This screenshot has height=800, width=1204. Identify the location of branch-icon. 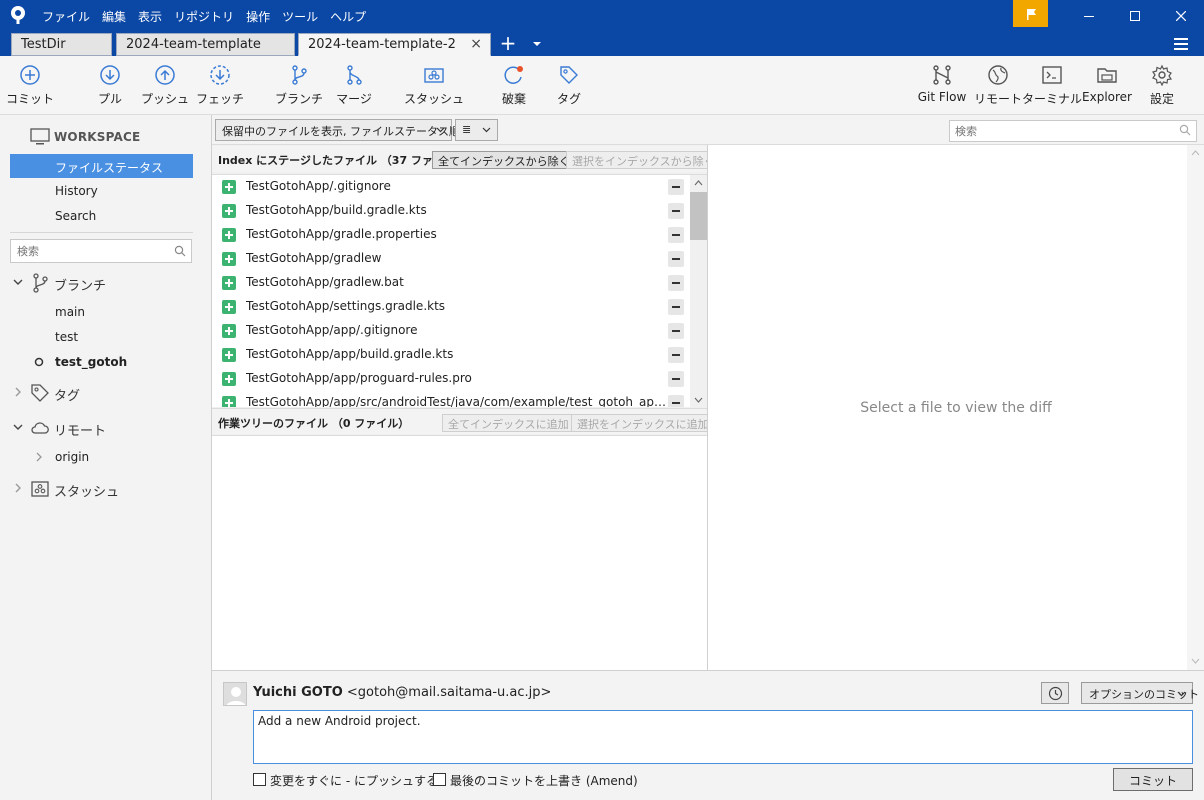
(40, 283).